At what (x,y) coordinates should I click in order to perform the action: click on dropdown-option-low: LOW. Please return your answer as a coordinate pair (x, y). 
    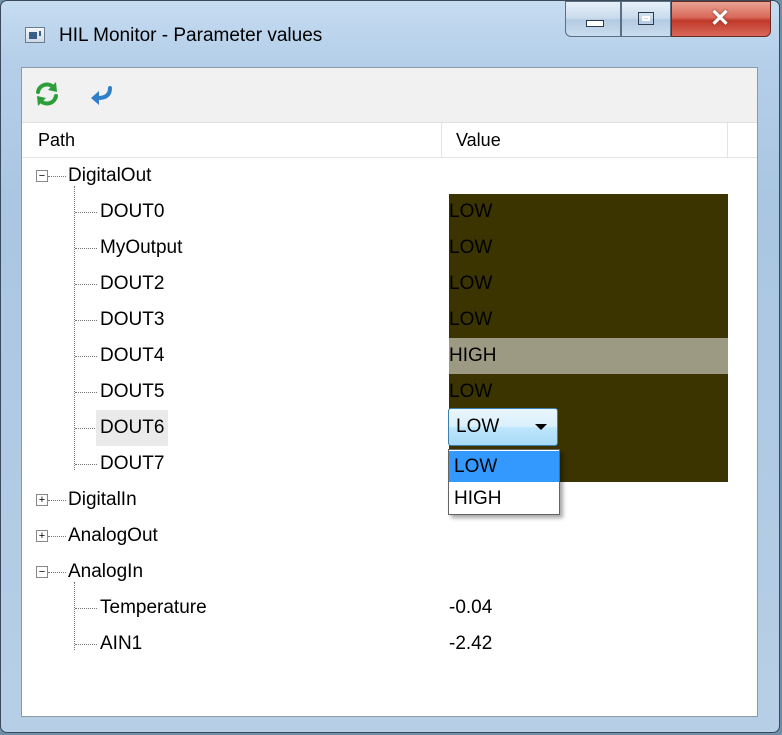
    Looking at the image, I should click on (504, 466).